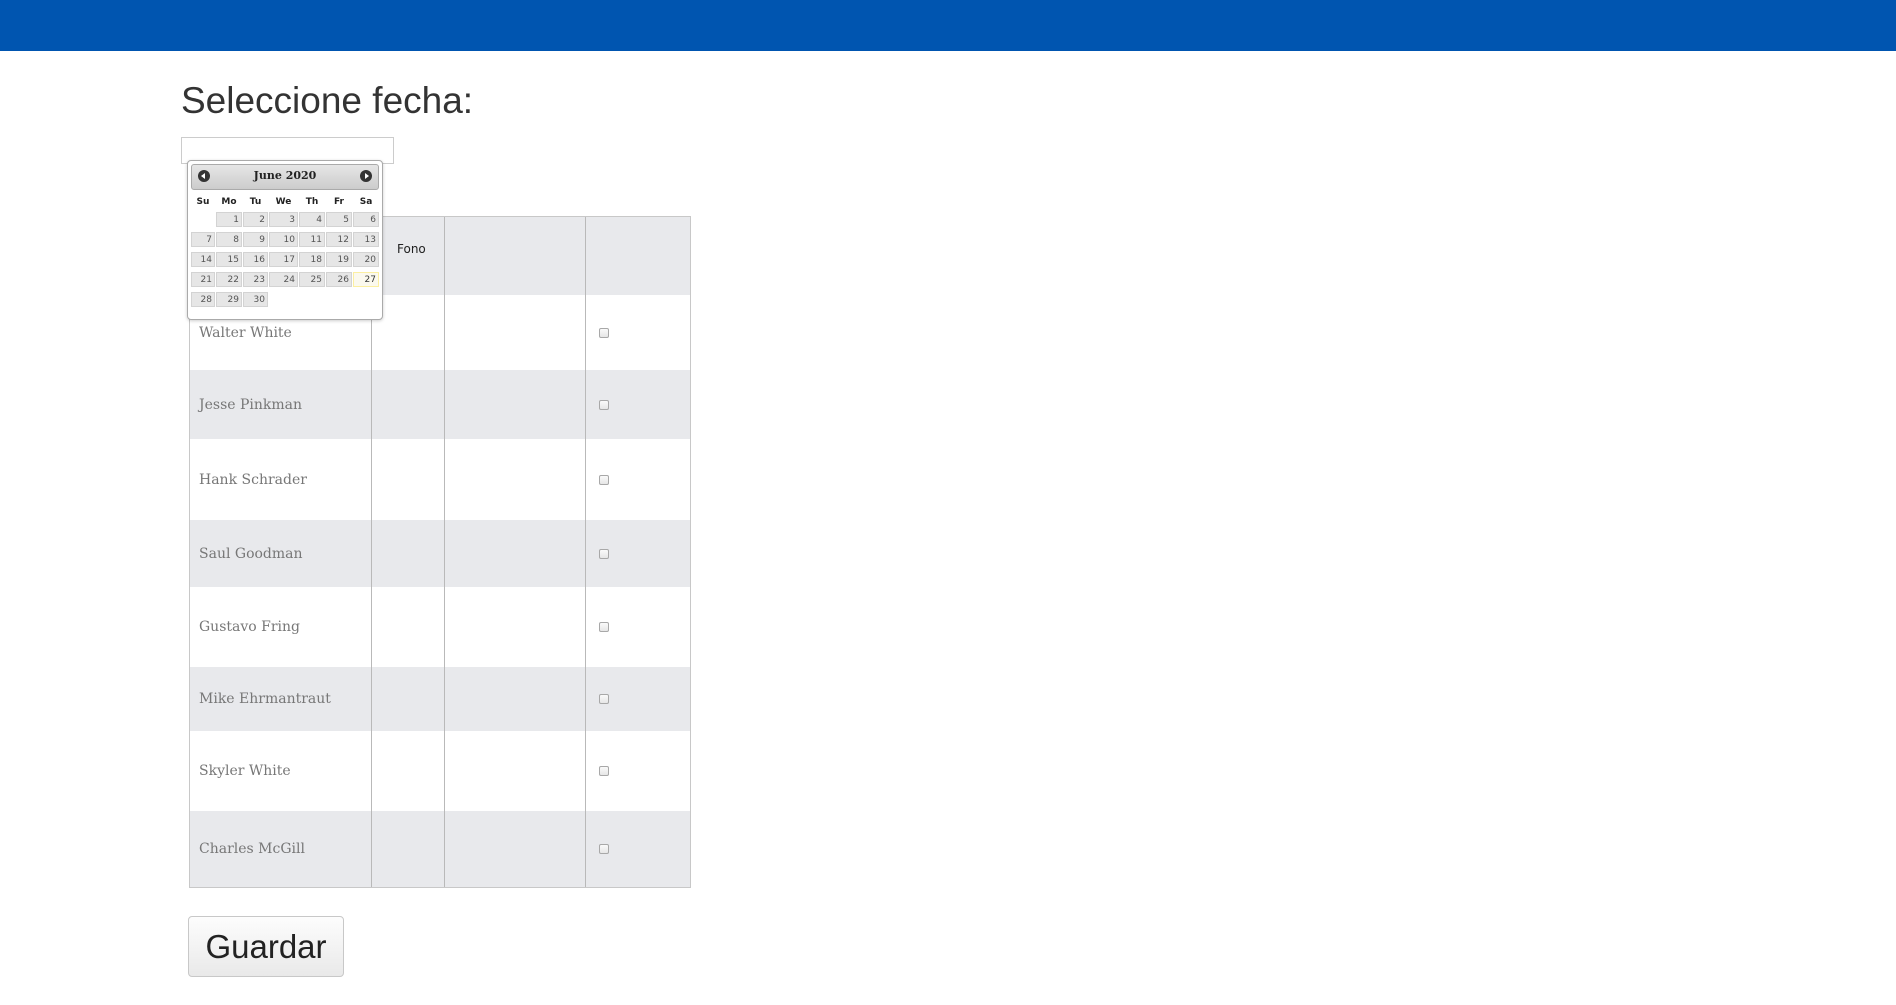  I want to click on table-row: Jesse Pinkman, so click(440, 404).